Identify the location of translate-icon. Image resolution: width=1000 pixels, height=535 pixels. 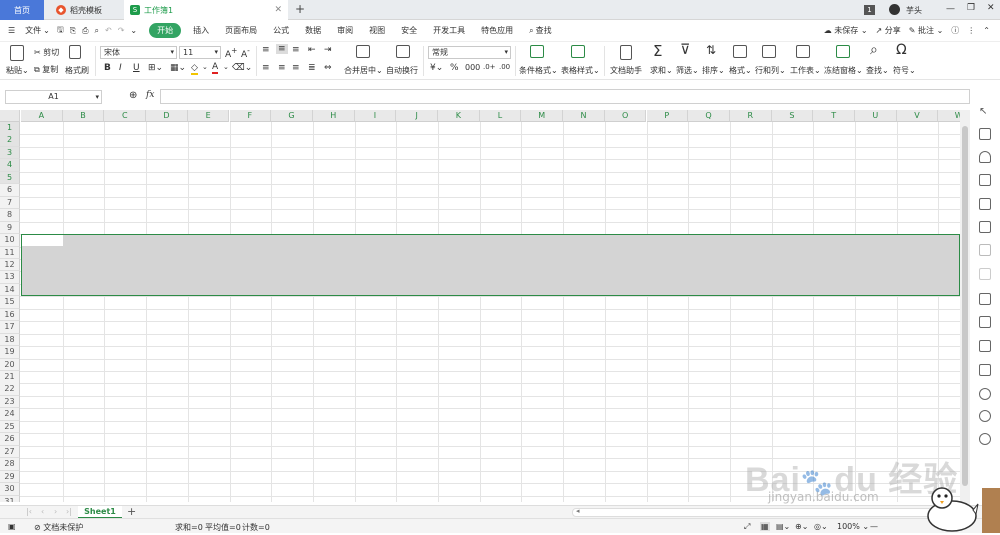
(985, 299).